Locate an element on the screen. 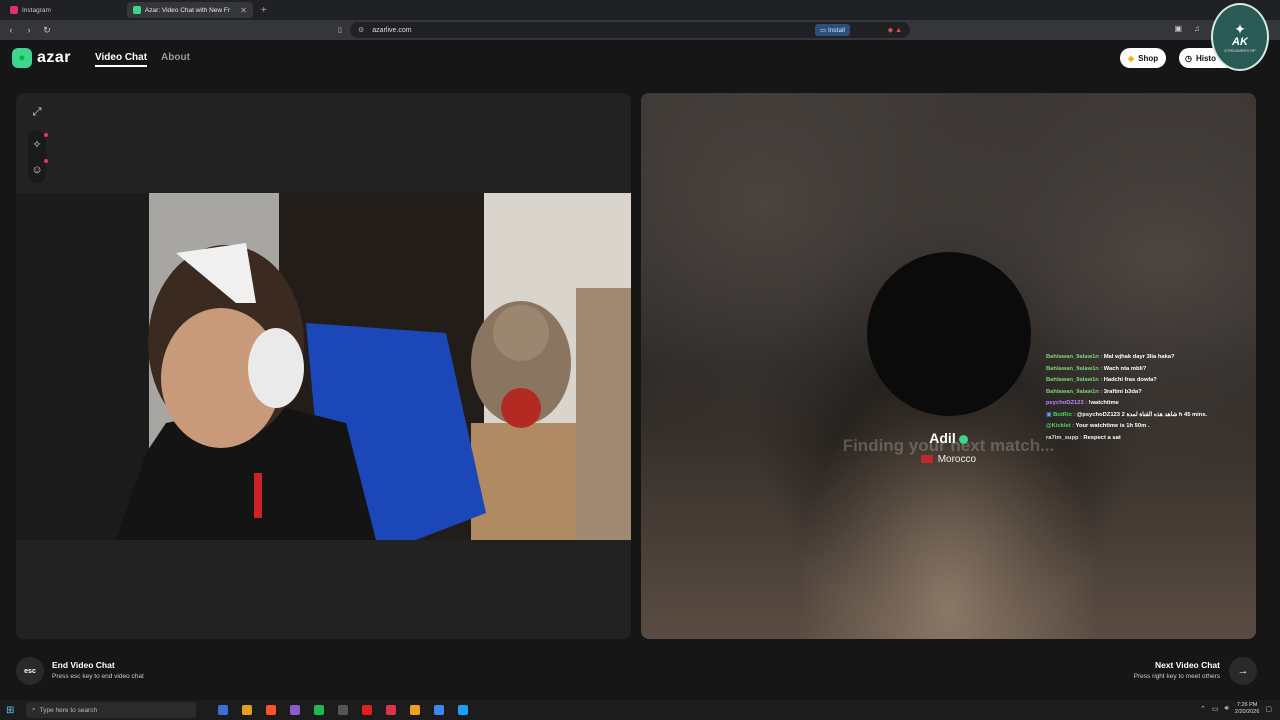 Image resolution: width=1280 pixels, height=720 pixels. tab-instagram: Instagram is located at coordinates (30, 10).